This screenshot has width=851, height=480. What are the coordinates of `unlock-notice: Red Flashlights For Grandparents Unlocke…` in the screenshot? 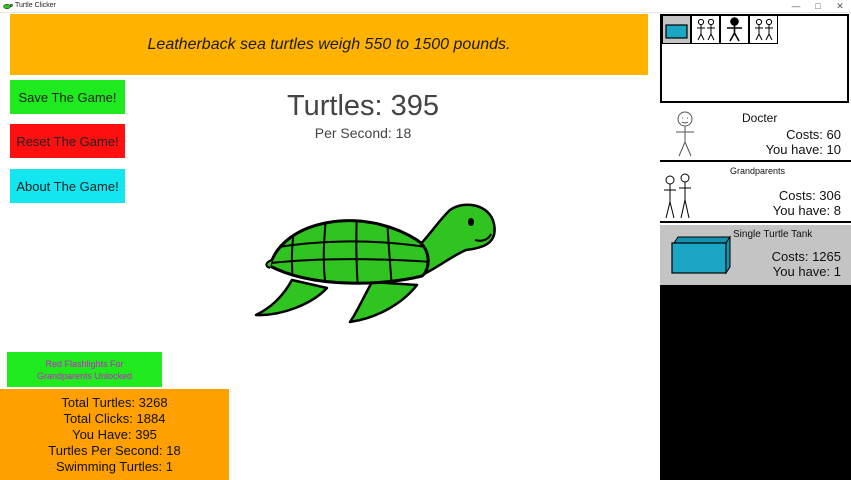 It's located at (84, 369).